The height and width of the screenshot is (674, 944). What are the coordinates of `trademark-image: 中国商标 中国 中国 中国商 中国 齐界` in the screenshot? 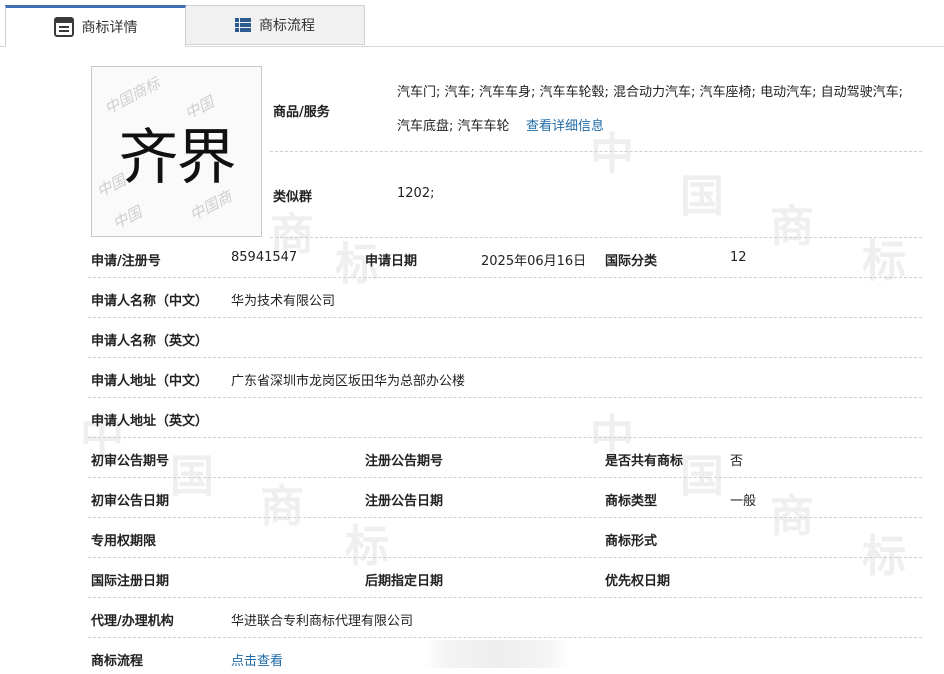 It's located at (176, 151).